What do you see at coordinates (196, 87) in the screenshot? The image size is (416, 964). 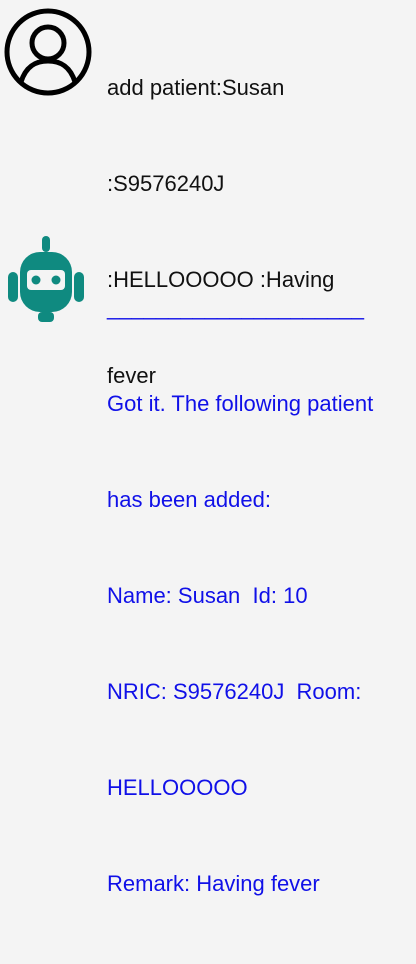 I see `user-message-line: add patient:Susan` at bounding box center [196, 87].